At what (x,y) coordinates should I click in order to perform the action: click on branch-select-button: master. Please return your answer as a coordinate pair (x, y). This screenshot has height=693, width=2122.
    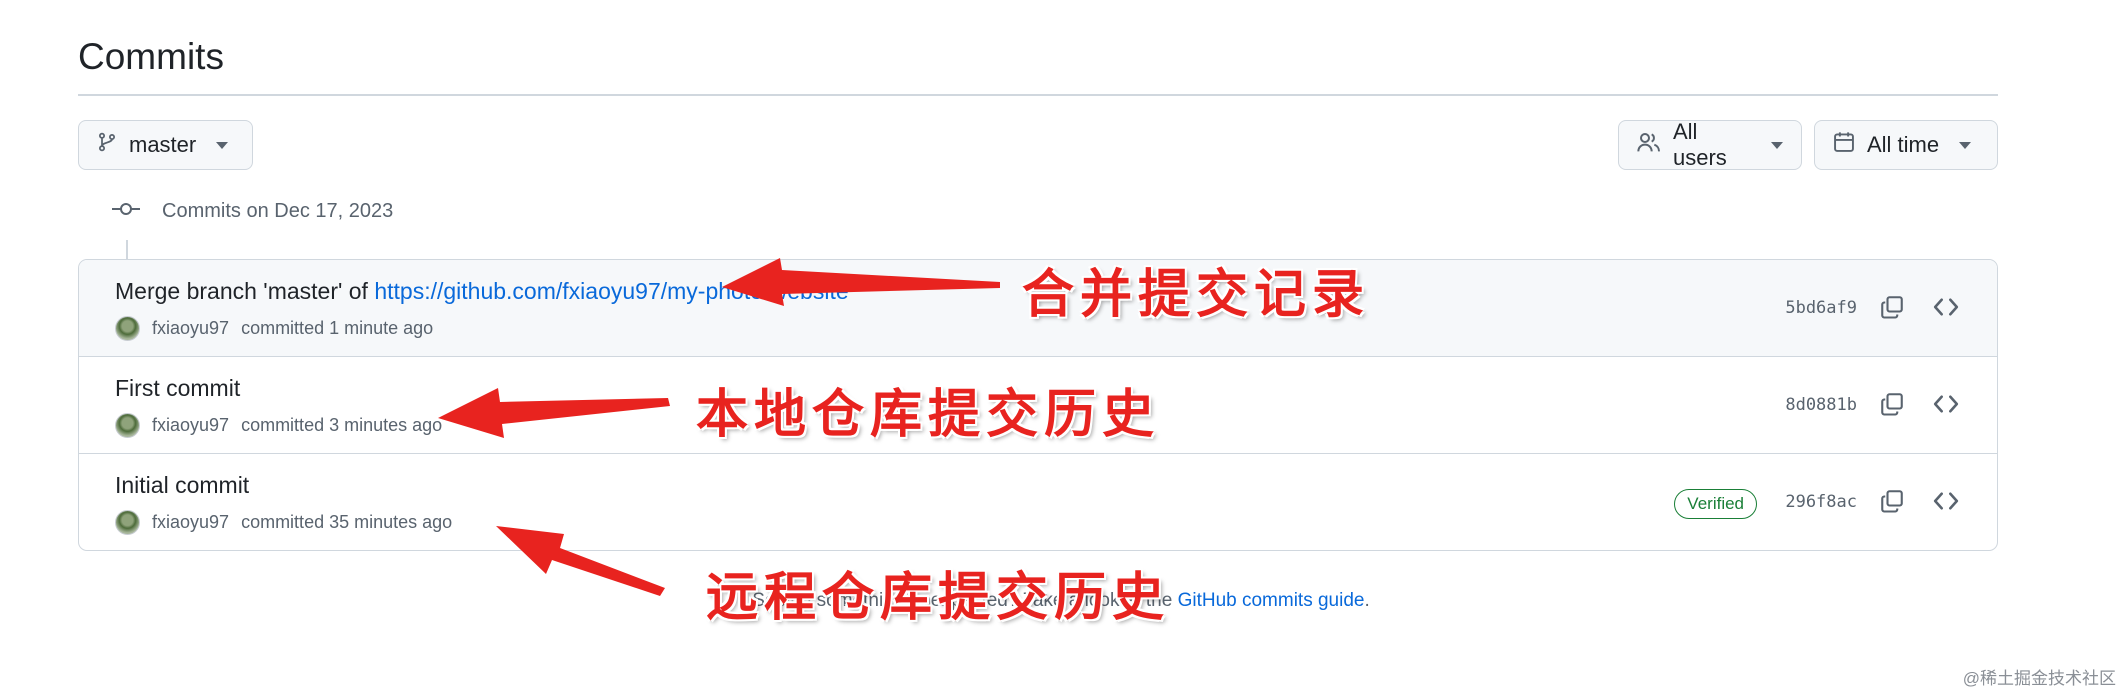
    Looking at the image, I should click on (165, 145).